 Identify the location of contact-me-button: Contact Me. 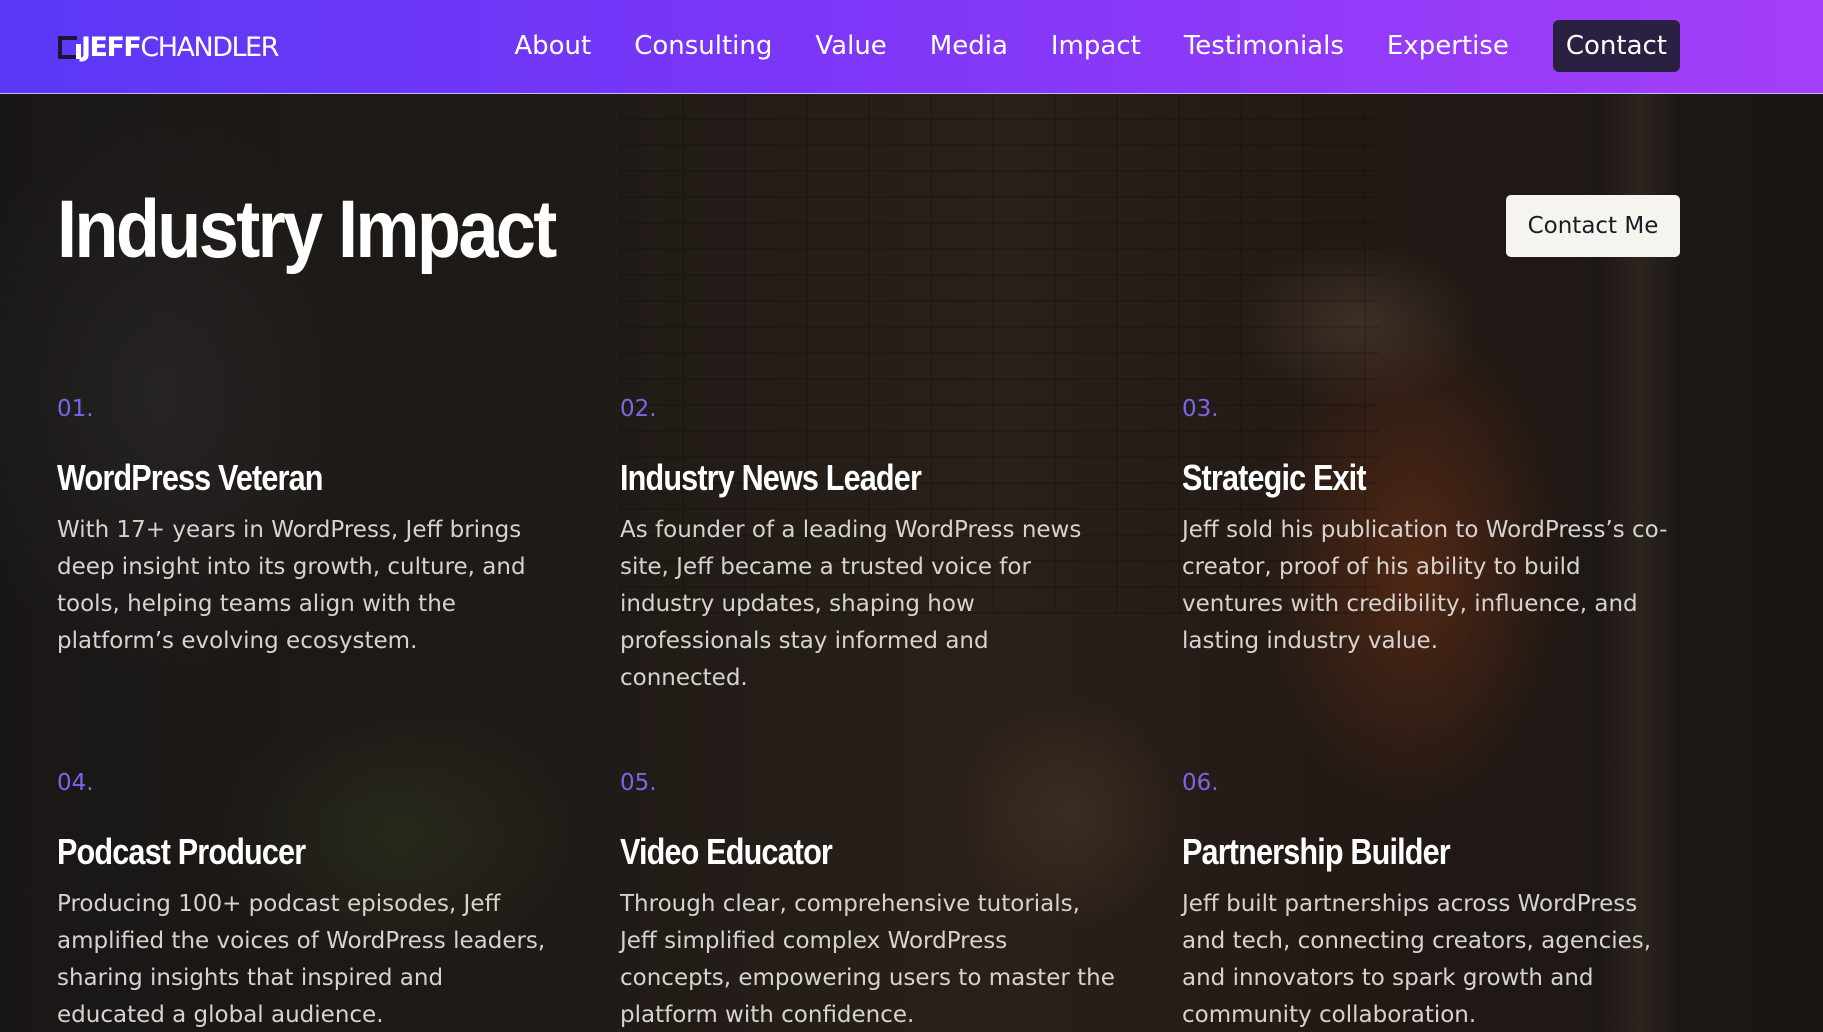
(1593, 226).